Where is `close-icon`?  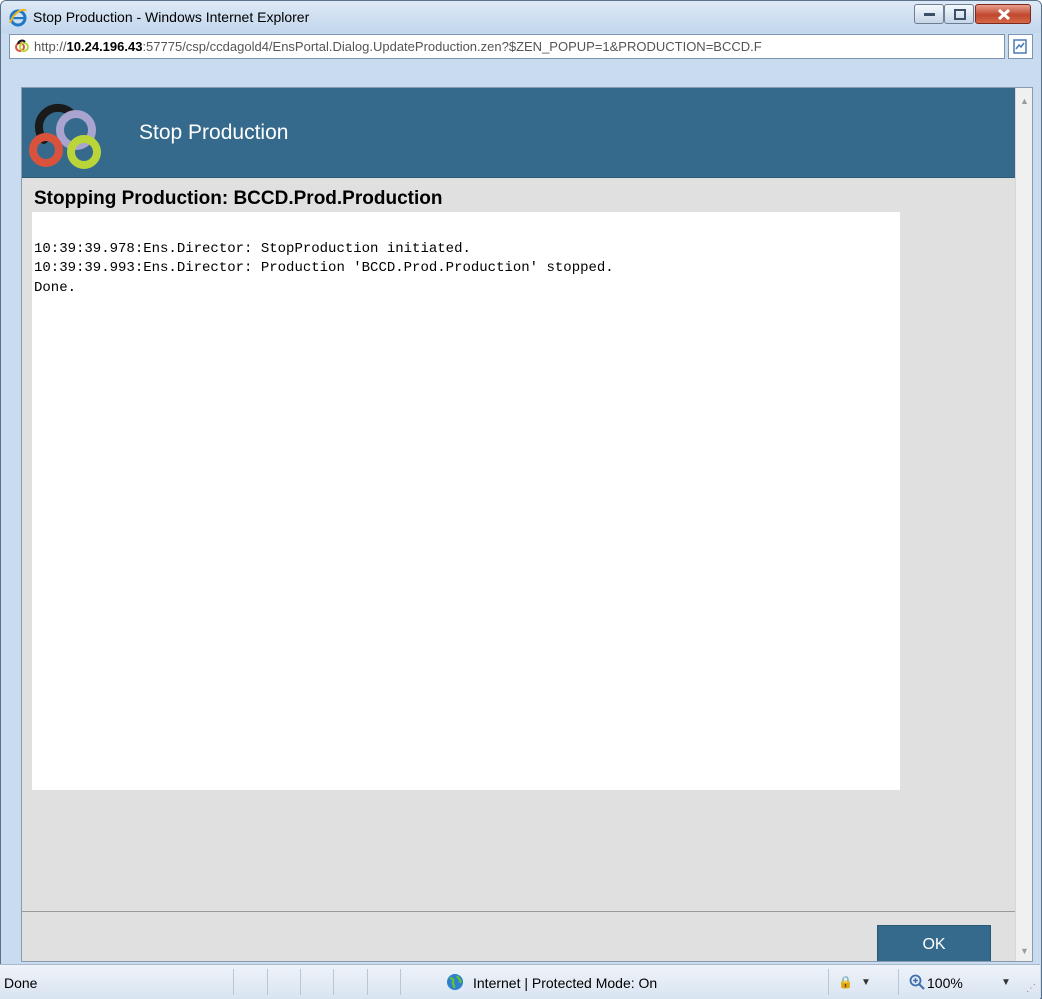 close-icon is located at coordinates (1004, 14).